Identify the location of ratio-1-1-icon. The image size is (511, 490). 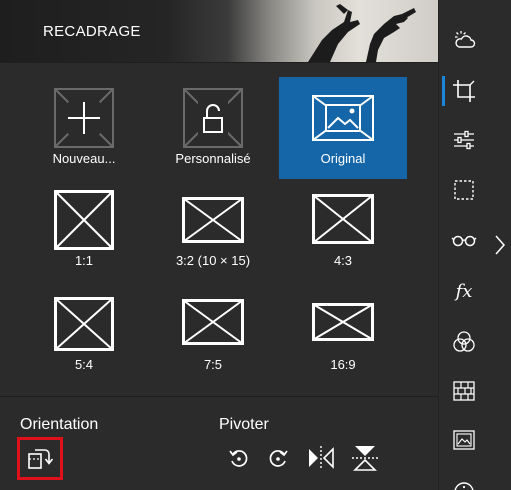
(84, 220).